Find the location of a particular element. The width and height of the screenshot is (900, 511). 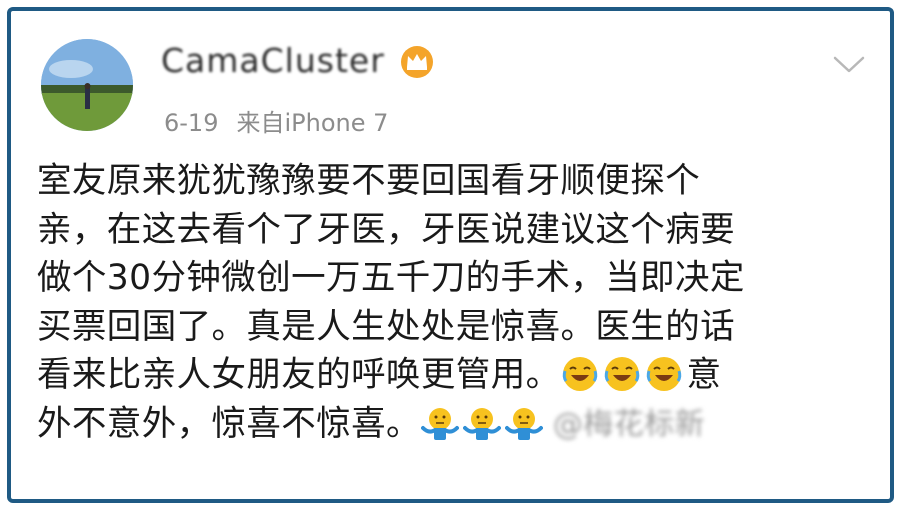

content-line-with-emoji: 看来比亲人女朋友的呼唤更管用。 意 is located at coordinates (457, 375).